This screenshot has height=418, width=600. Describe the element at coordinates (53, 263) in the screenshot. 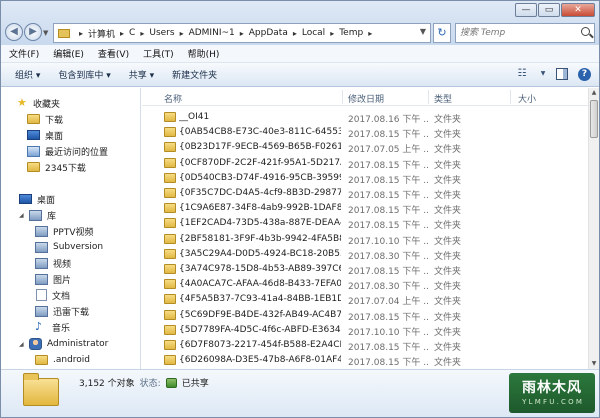

I see `nav-lib-videos: 视频` at that location.